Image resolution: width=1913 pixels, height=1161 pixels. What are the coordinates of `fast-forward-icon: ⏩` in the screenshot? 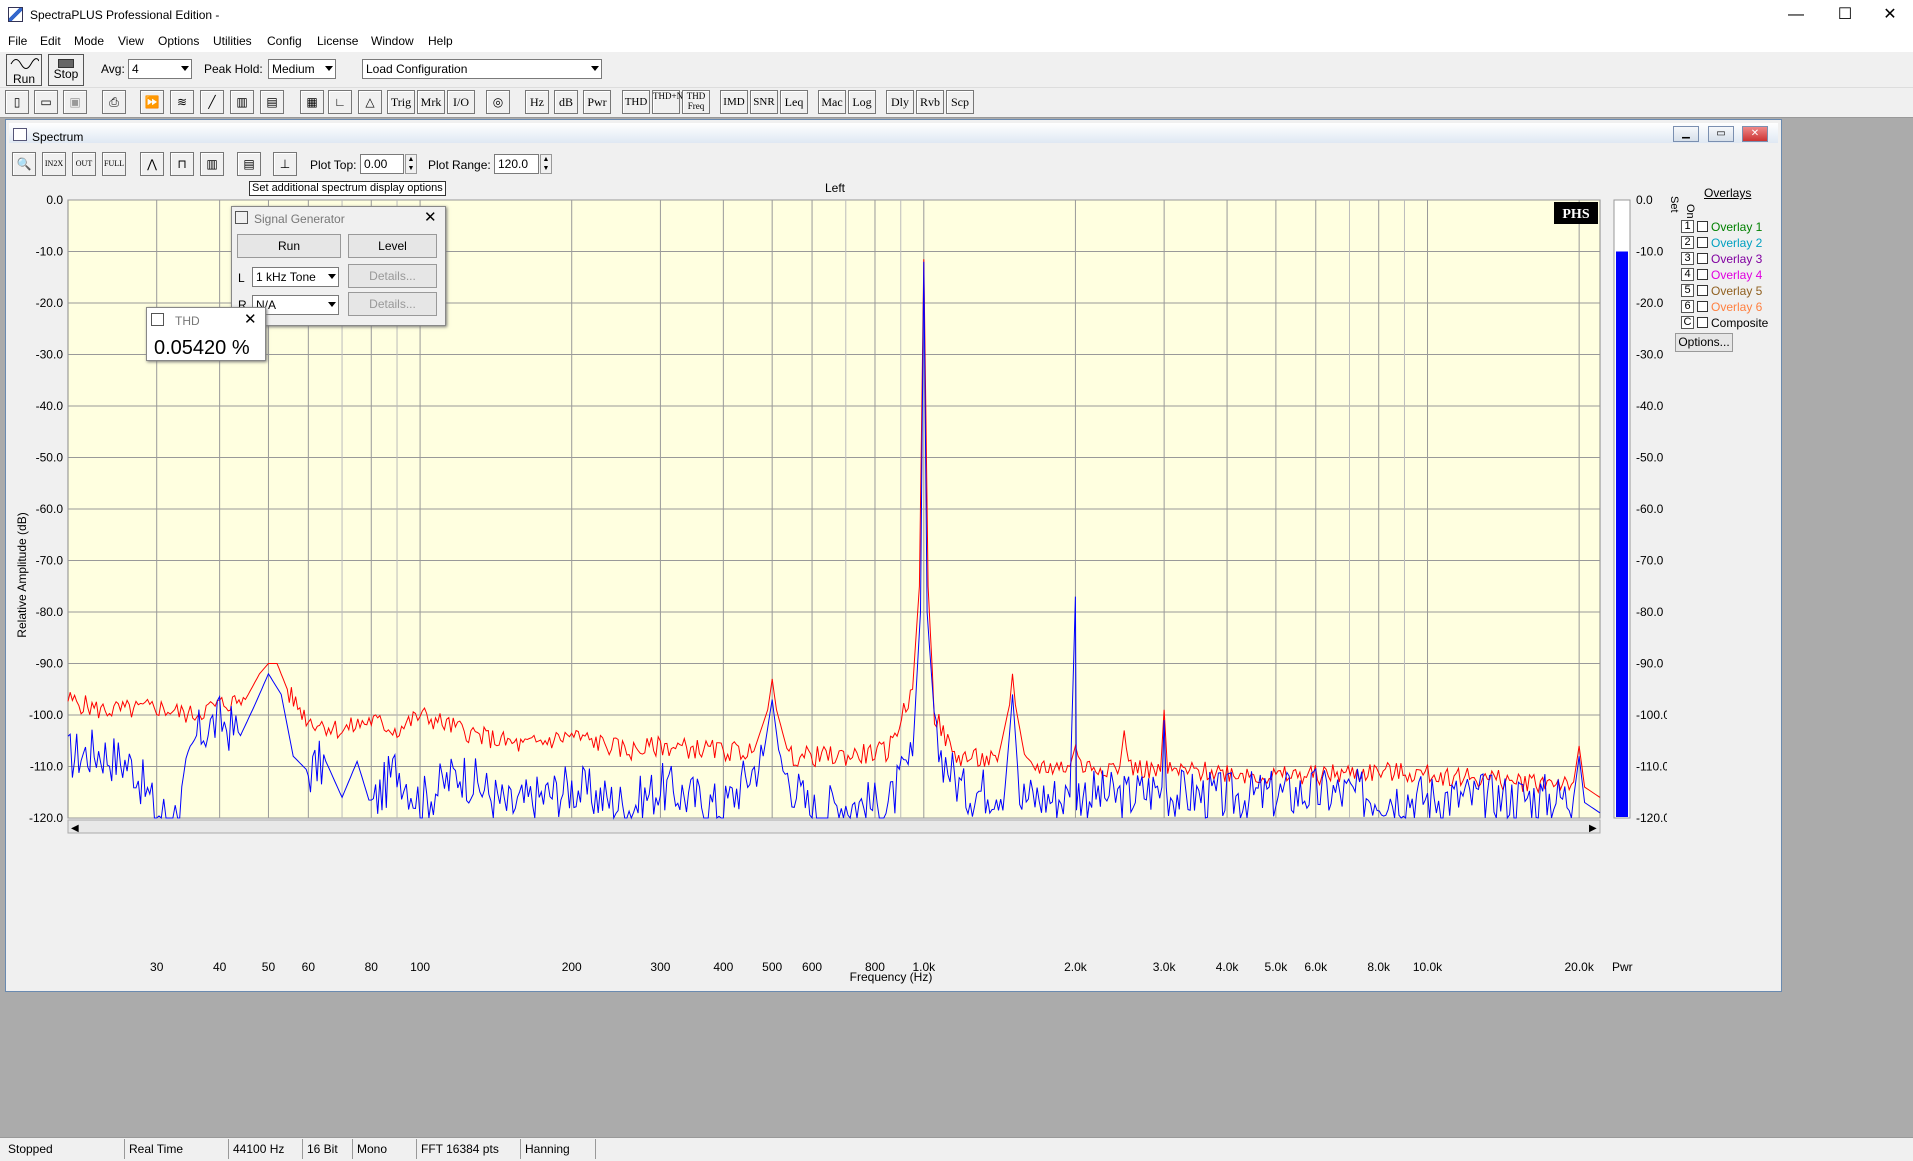 It's located at (152, 102).